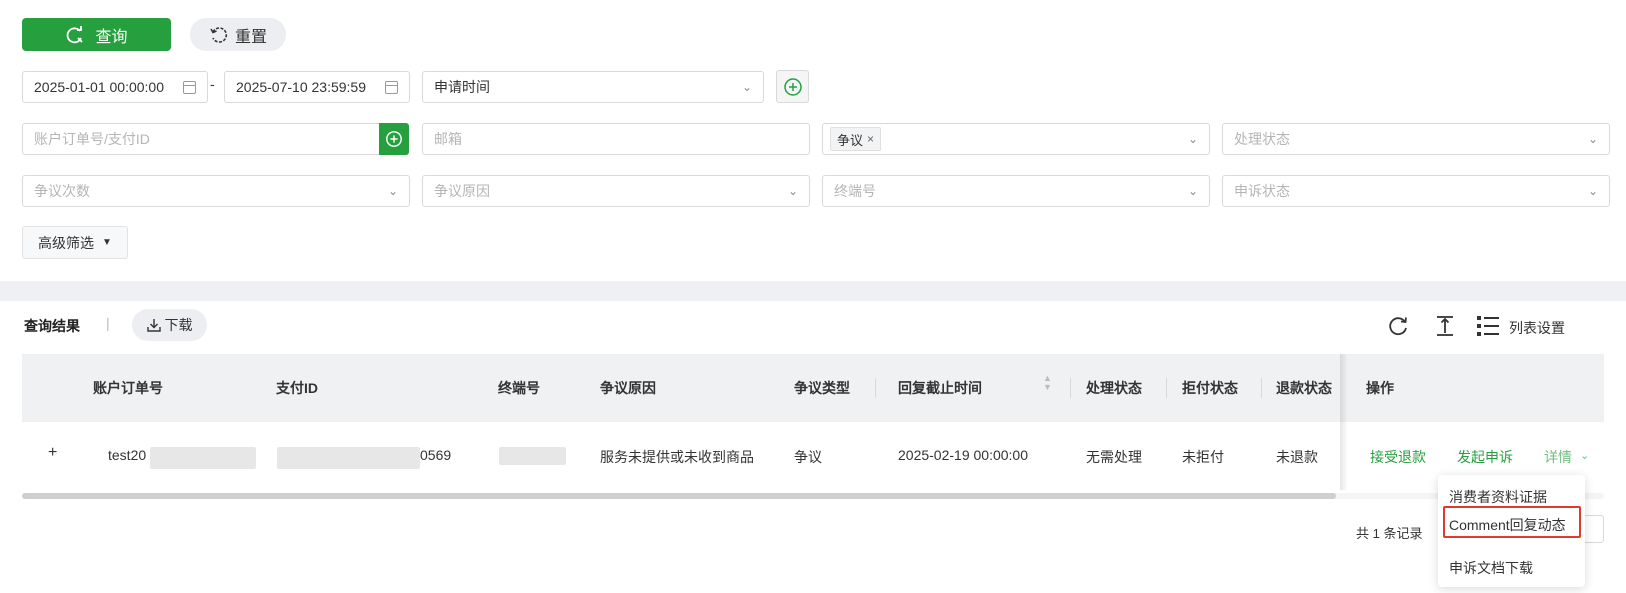  What do you see at coordinates (1507, 525) in the screenshot?
I see `menu-item-comment-reply: Comment回复动态` at bounding box center [1507, 525].